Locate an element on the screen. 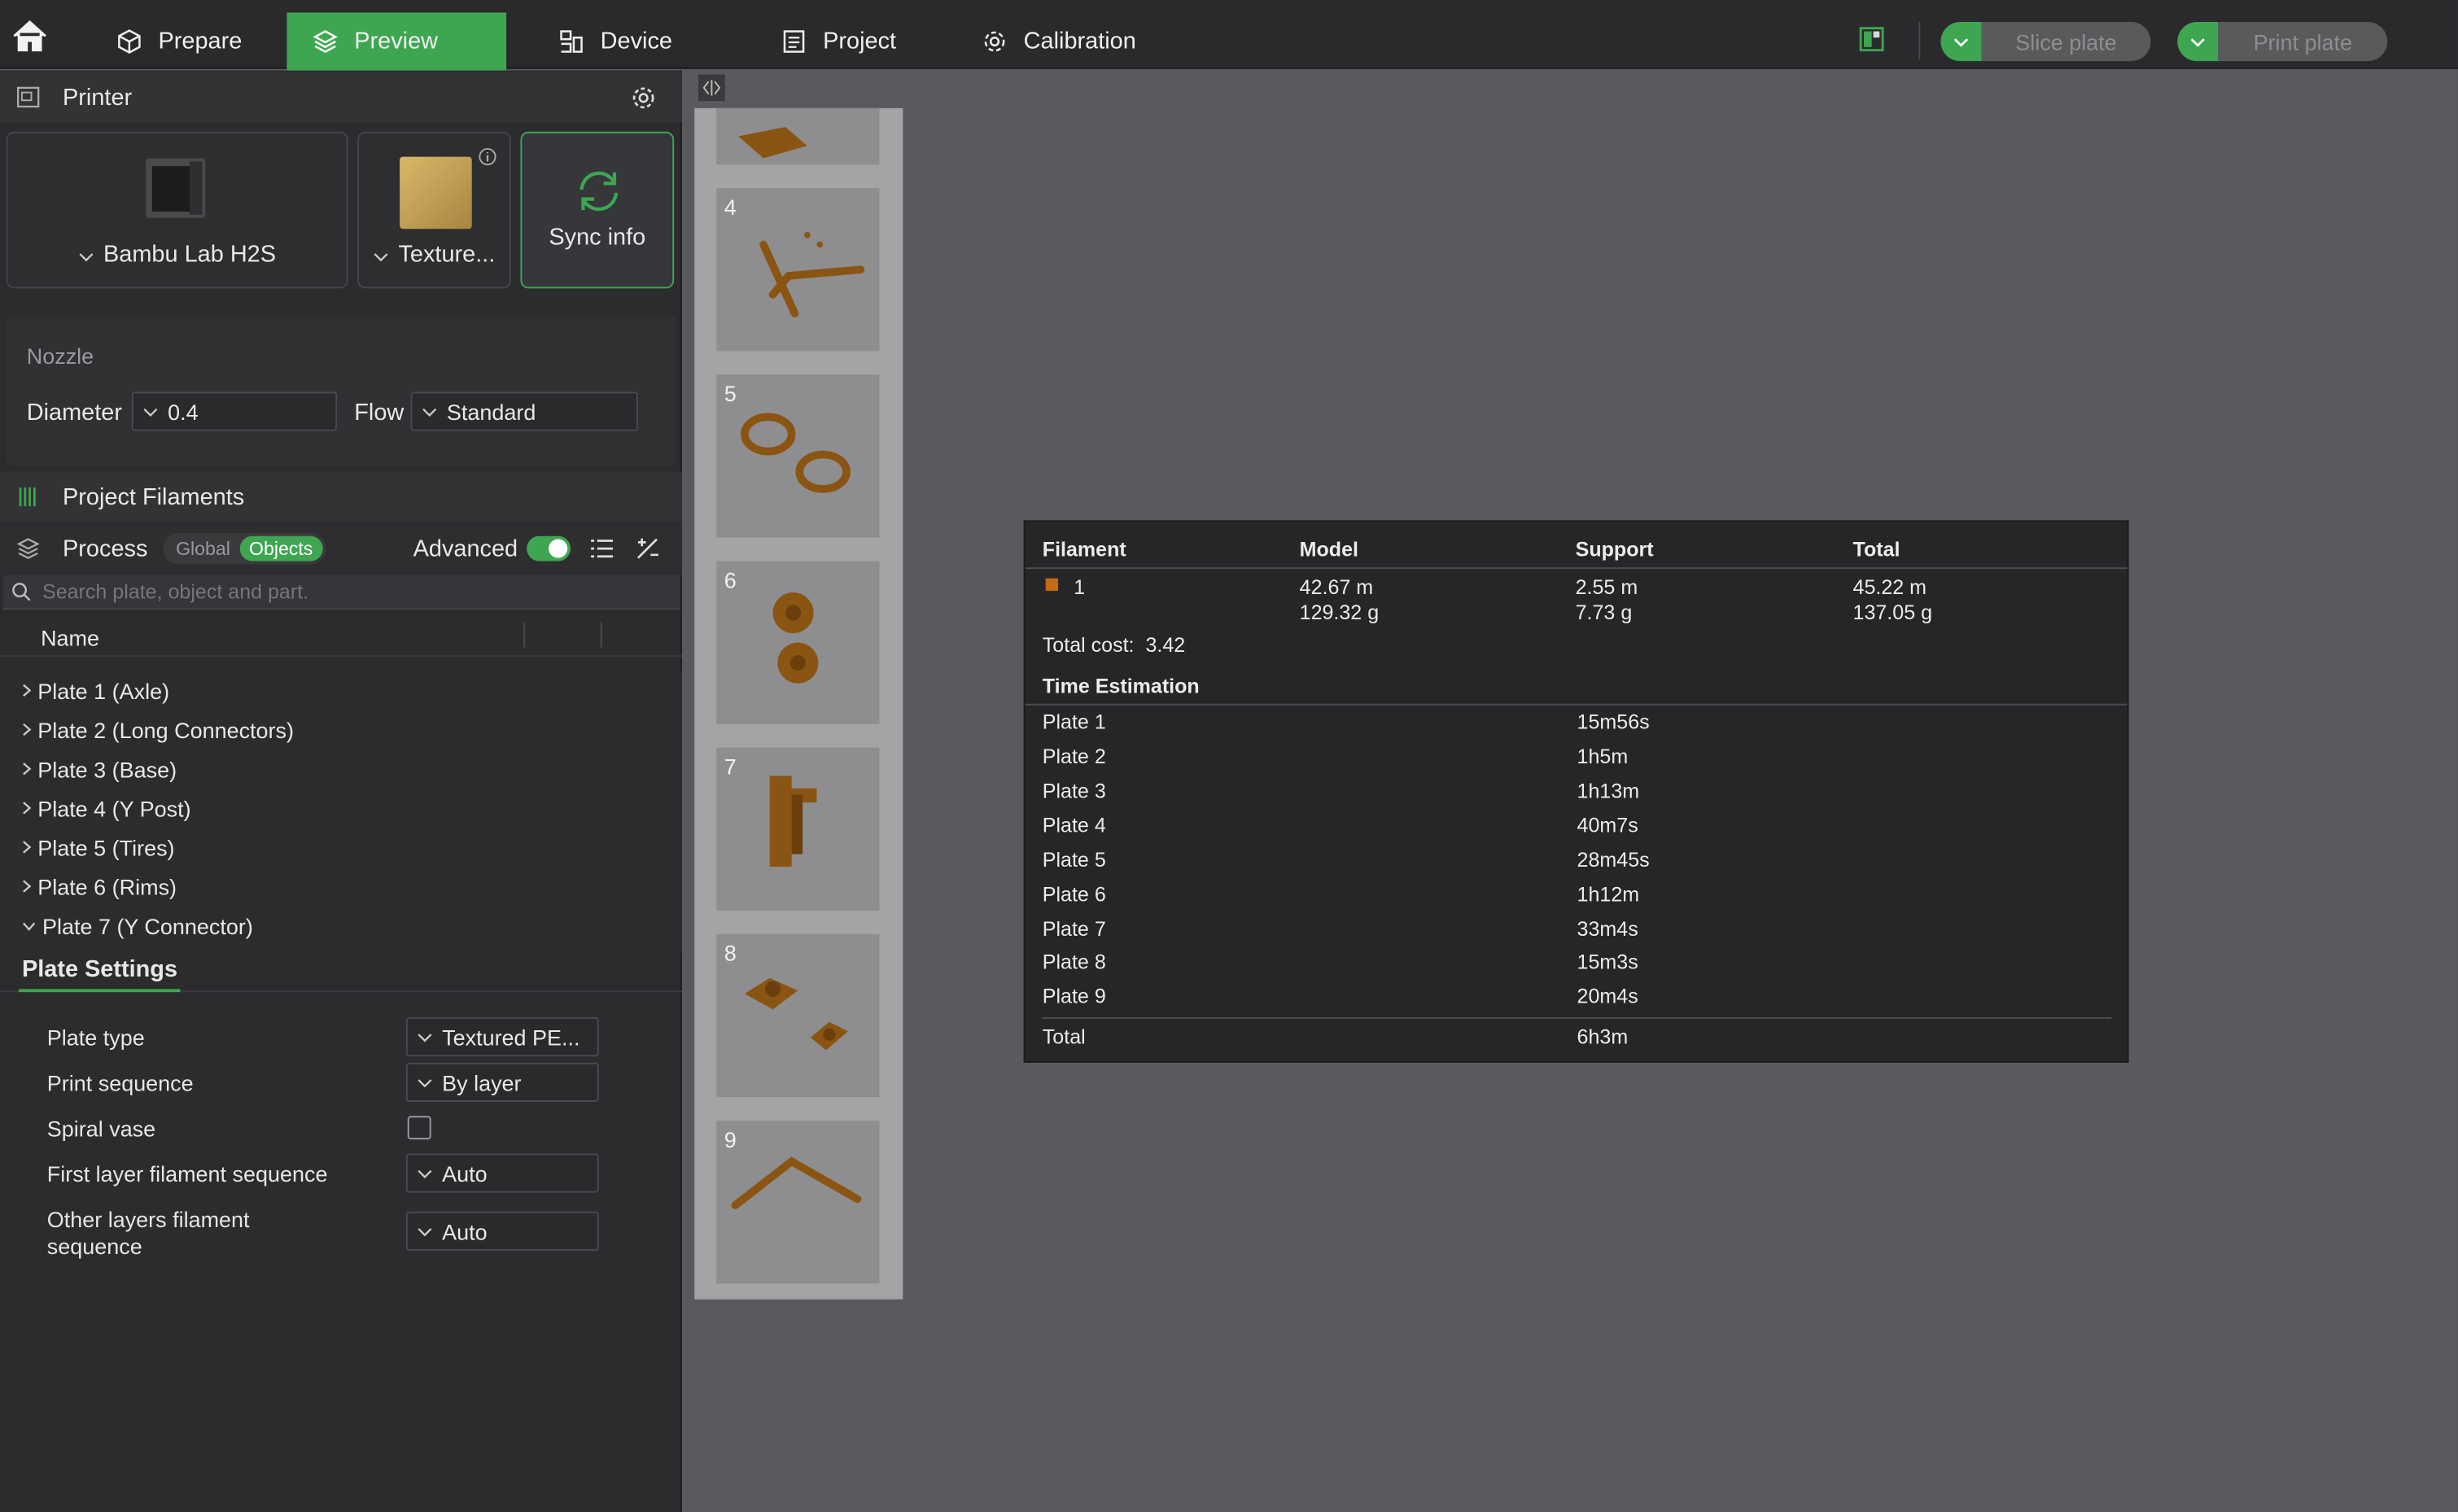  nozzle-panel: Nozzle Diameter 0.4 Flow Standard is located at coordinates (341, 390).